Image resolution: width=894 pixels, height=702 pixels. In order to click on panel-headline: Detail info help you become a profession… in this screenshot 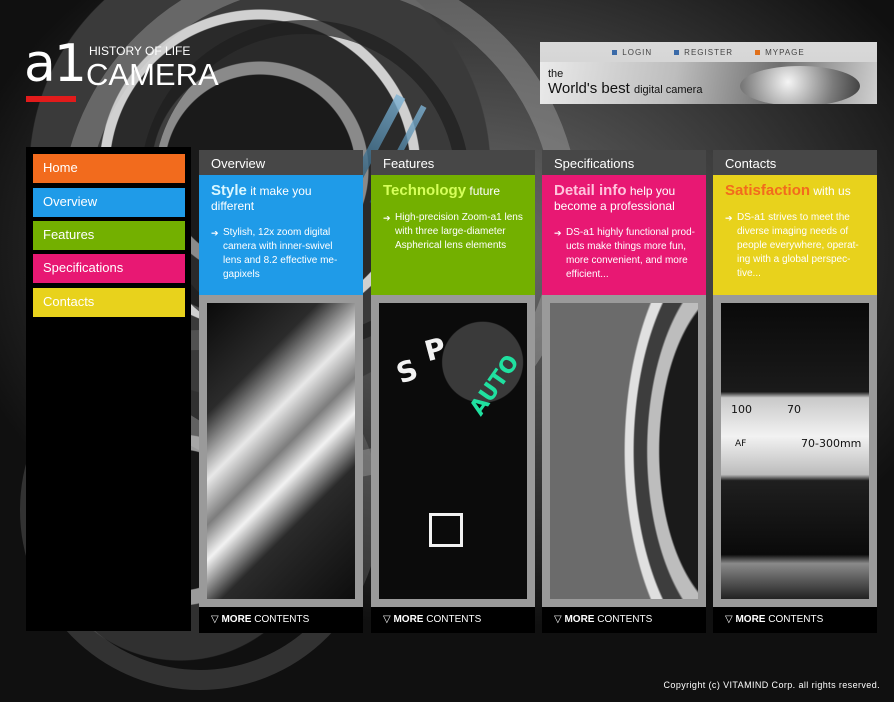, I will do `click(615, 197)`.